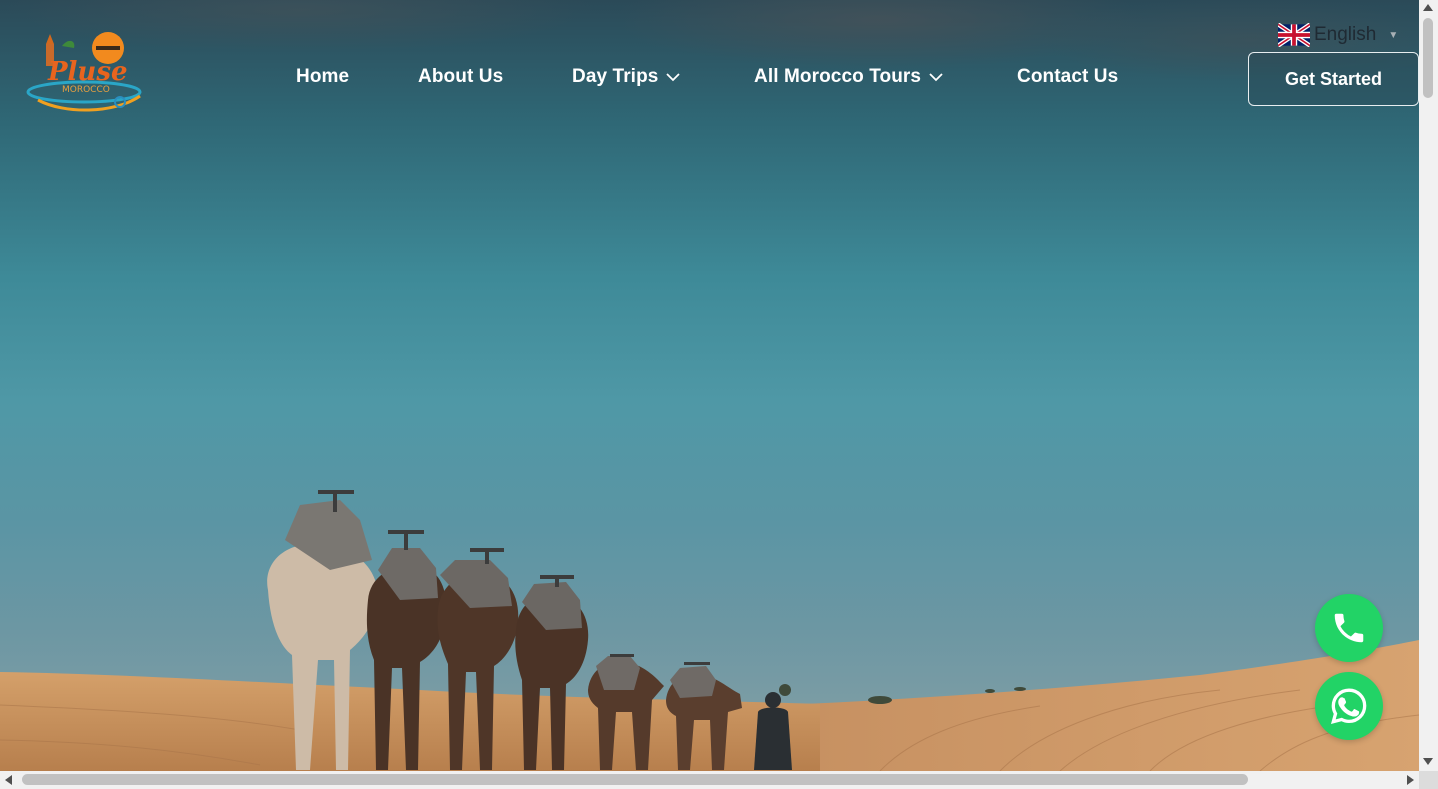  I want to click on svg-text: Pluse, so click(87, 72).